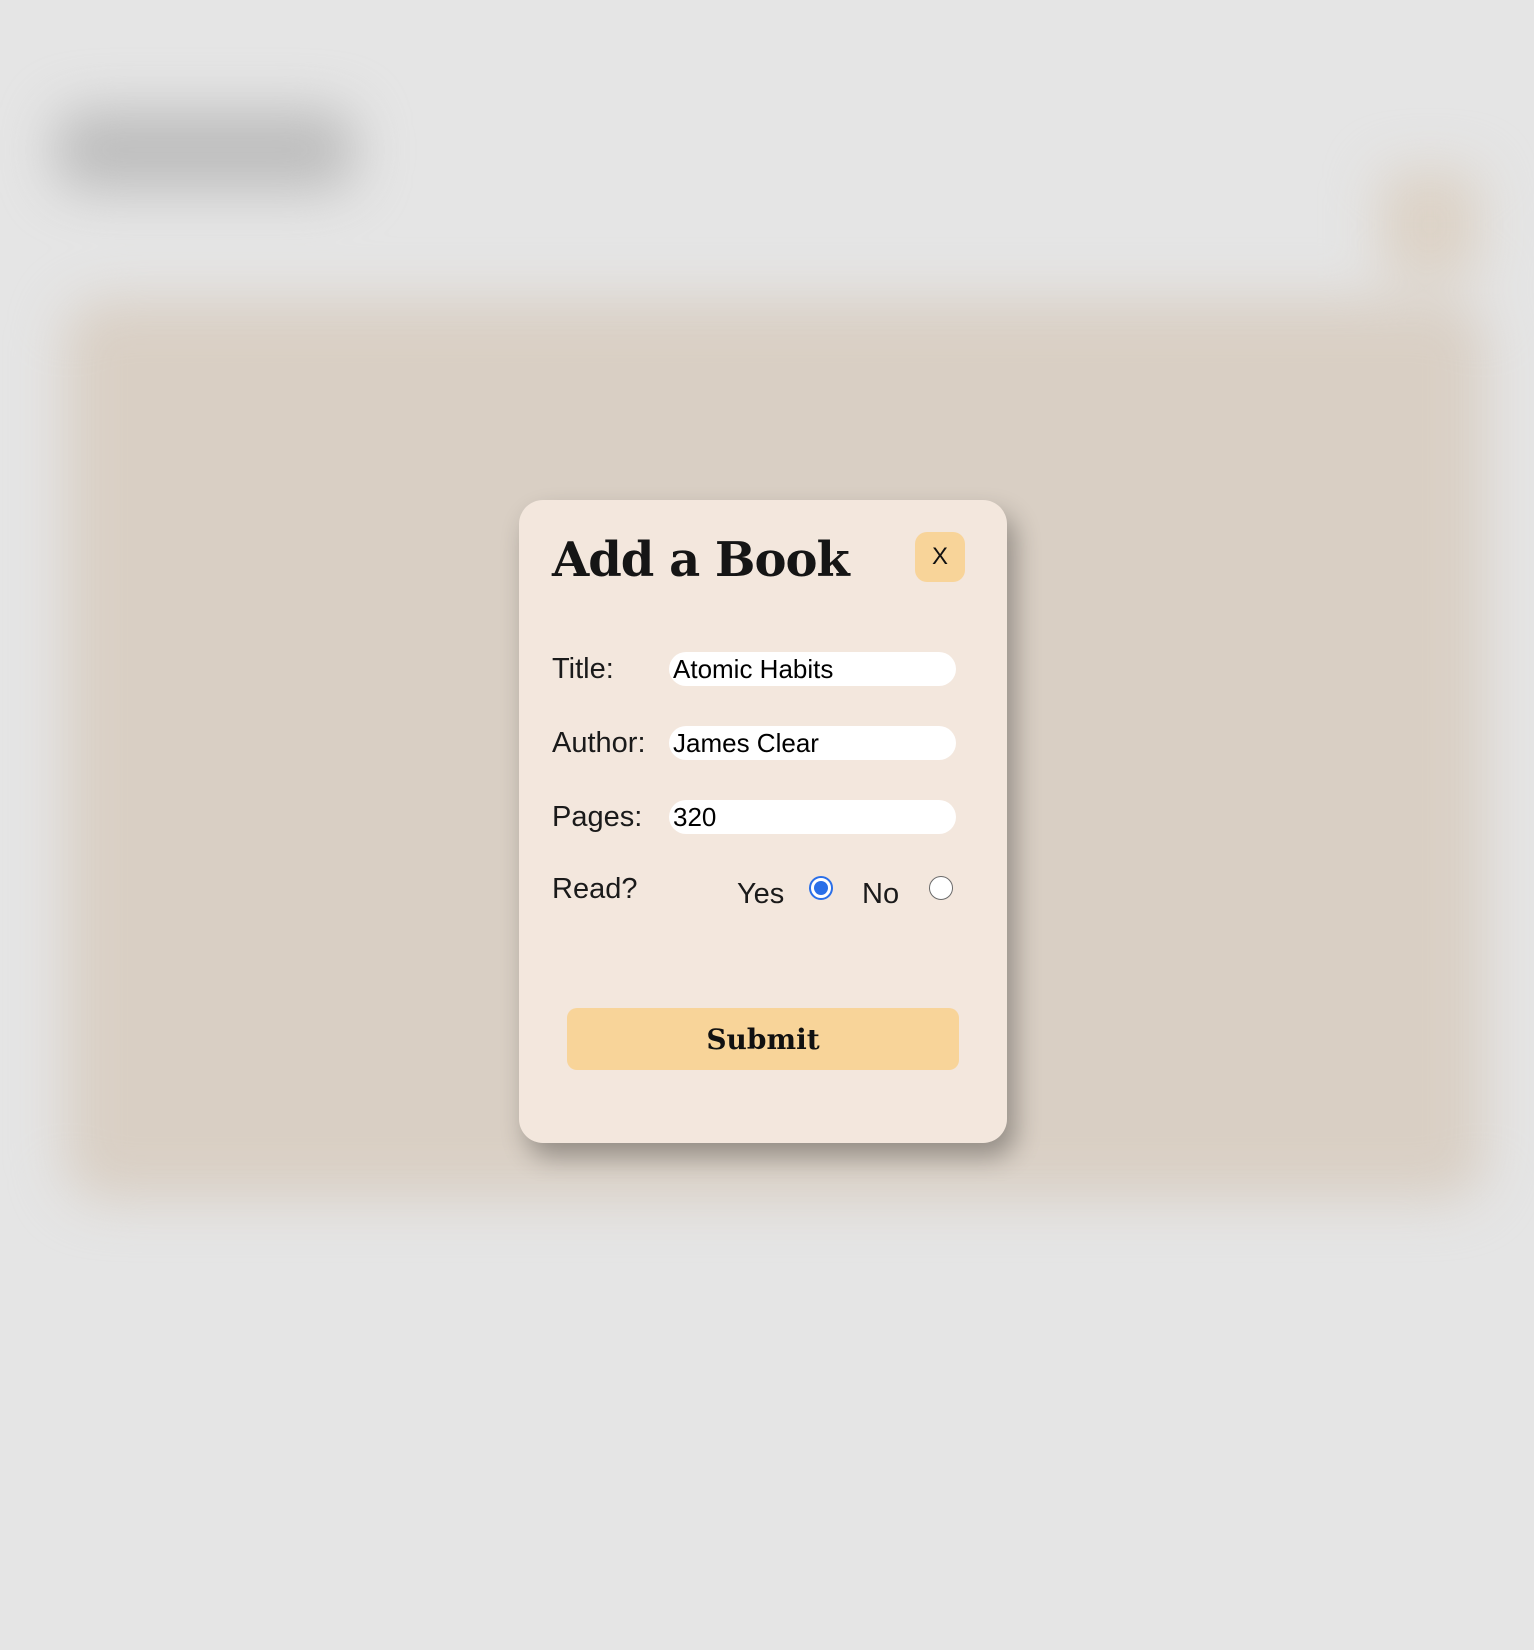 The width and height of the screenshot is (1534, 1650). What do you see at coordinates (583, 669) in the screenshot?
I see `title-label: Title:` at bounding box center [583, 669].